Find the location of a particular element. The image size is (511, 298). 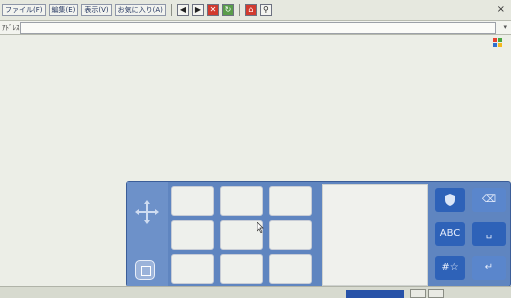

menu-view: 表示(V) is located at coordinates (96, 10).